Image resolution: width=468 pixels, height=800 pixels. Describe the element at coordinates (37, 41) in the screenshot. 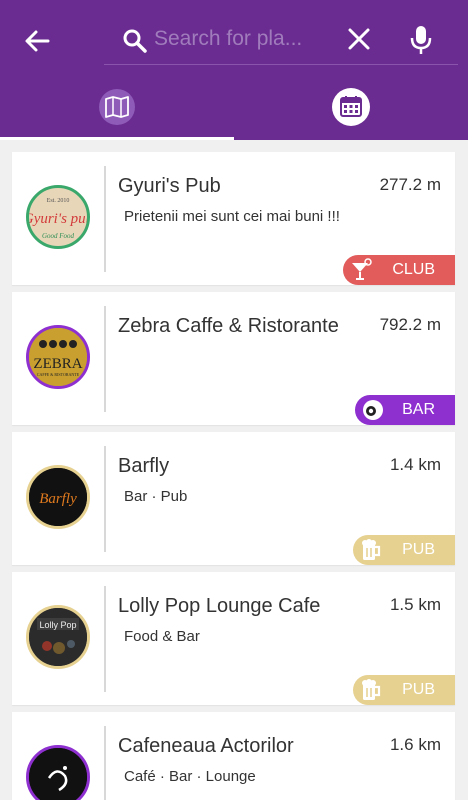

I see `back-arrow-icon` at that location.